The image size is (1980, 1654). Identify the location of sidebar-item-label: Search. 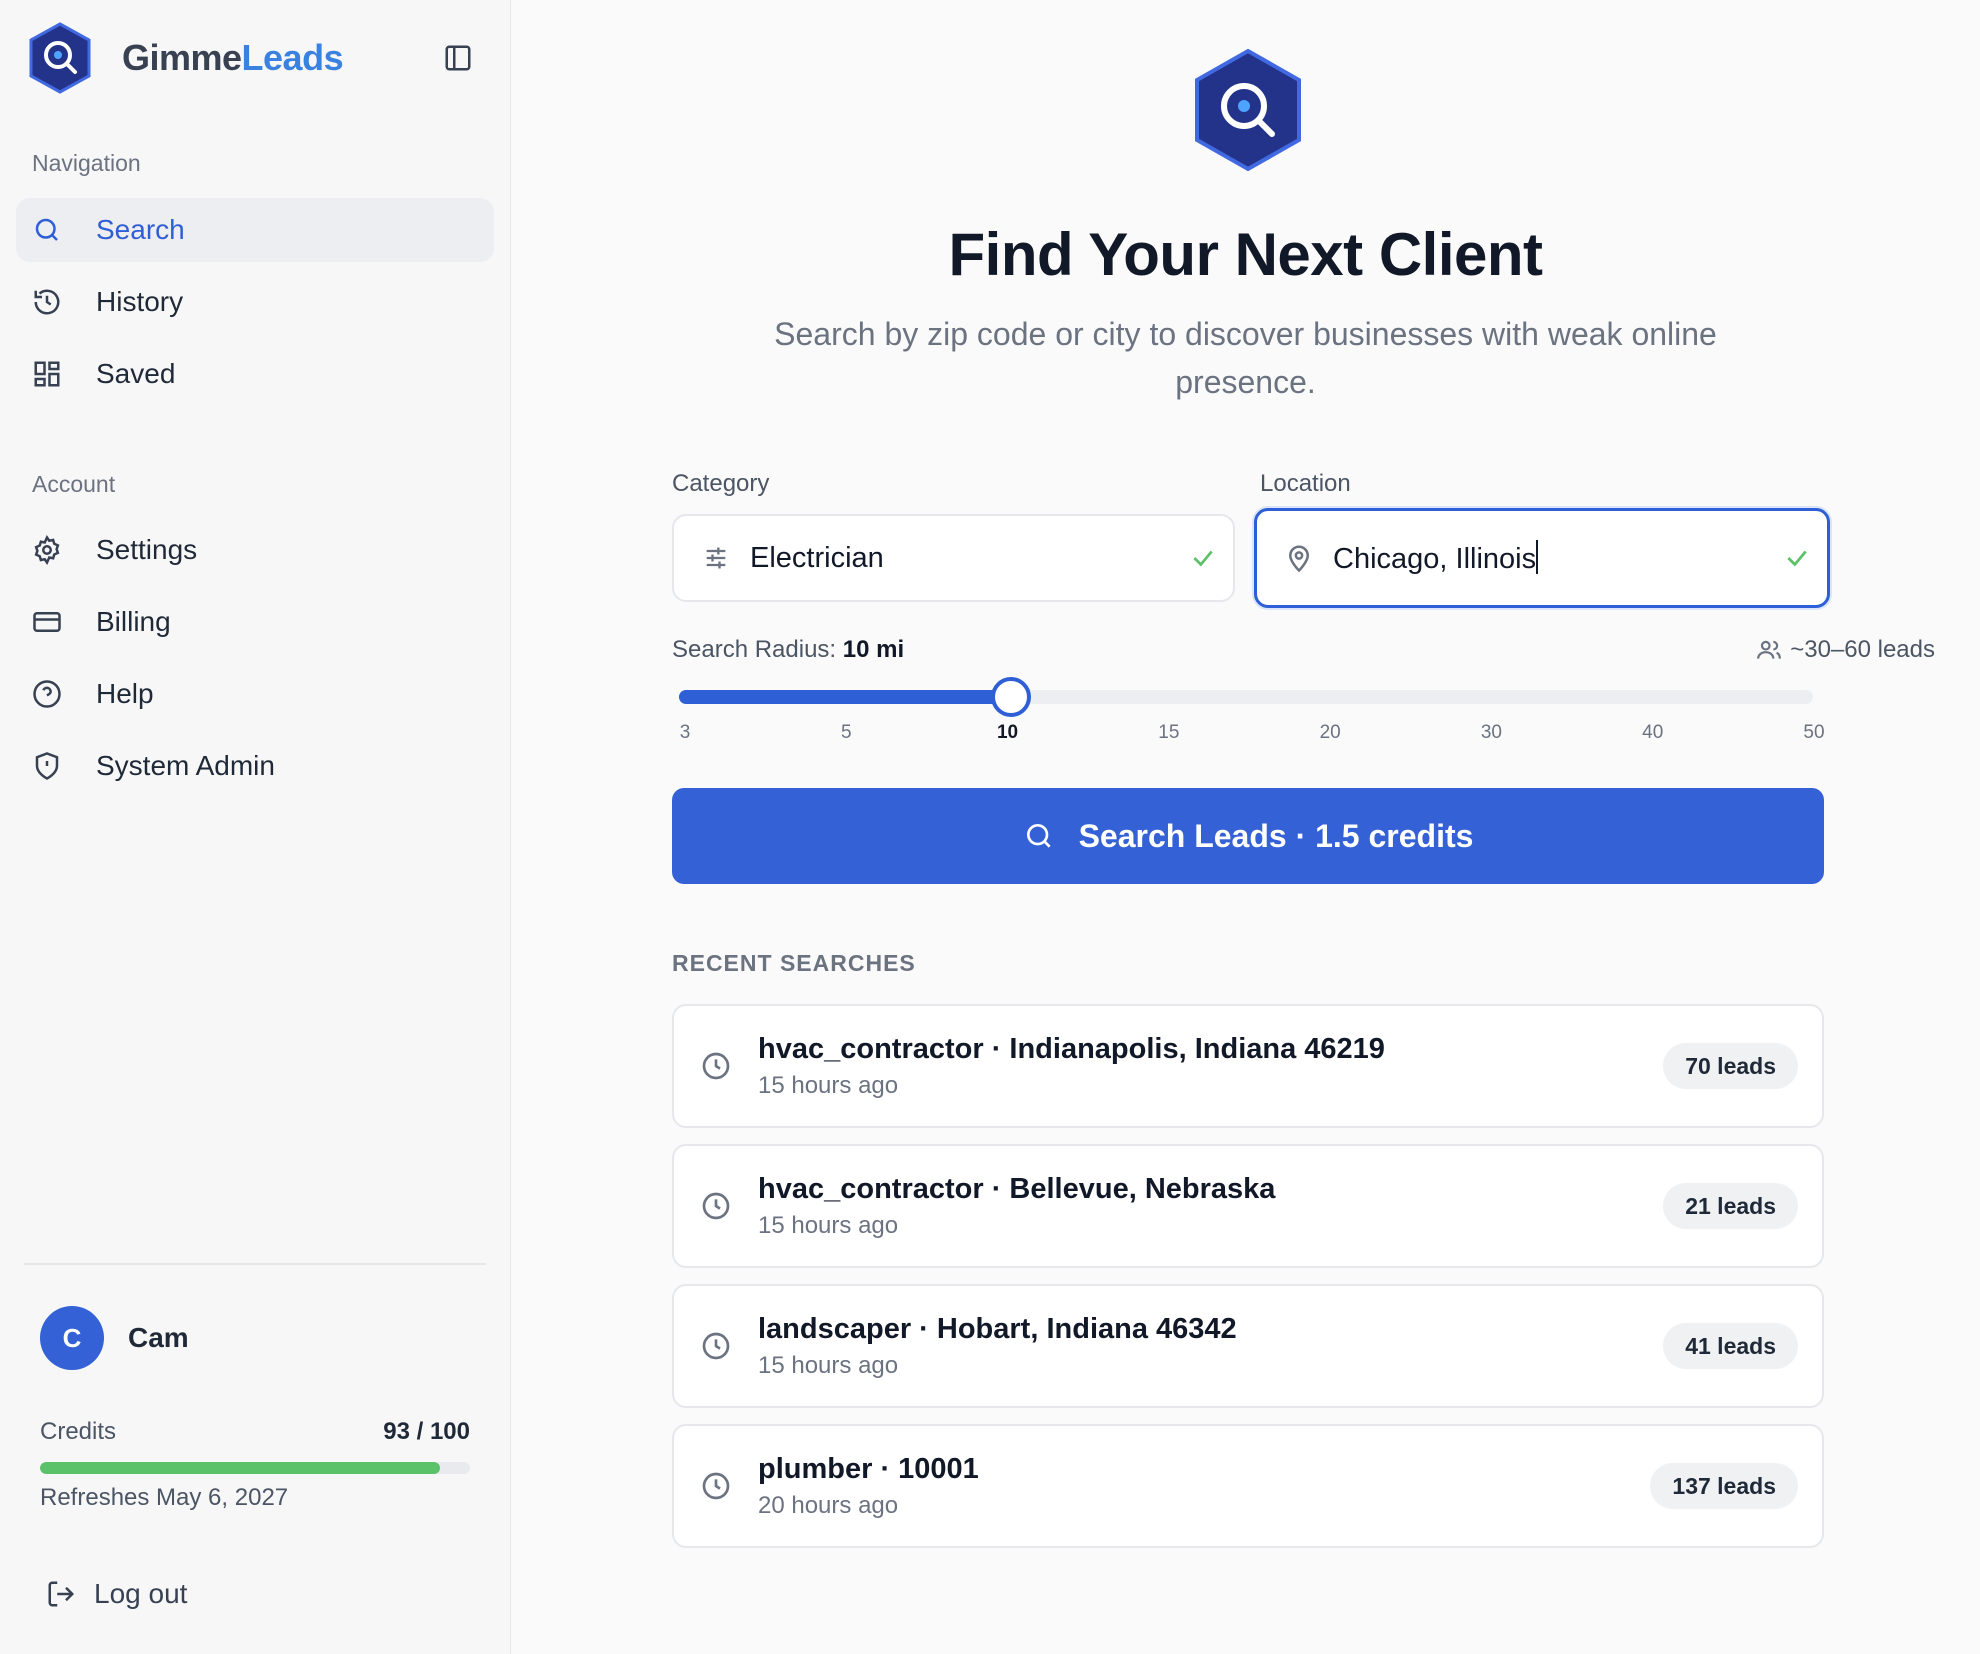
(140, 229).